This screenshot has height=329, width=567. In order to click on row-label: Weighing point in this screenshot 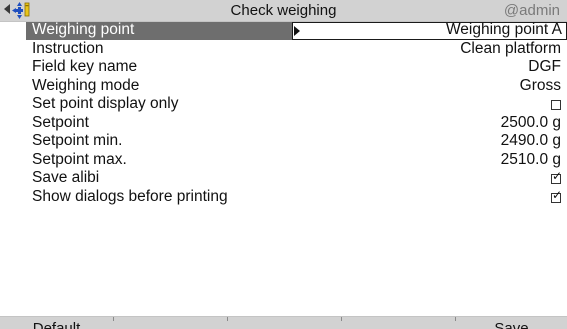, I will do `click(83, 29)`.